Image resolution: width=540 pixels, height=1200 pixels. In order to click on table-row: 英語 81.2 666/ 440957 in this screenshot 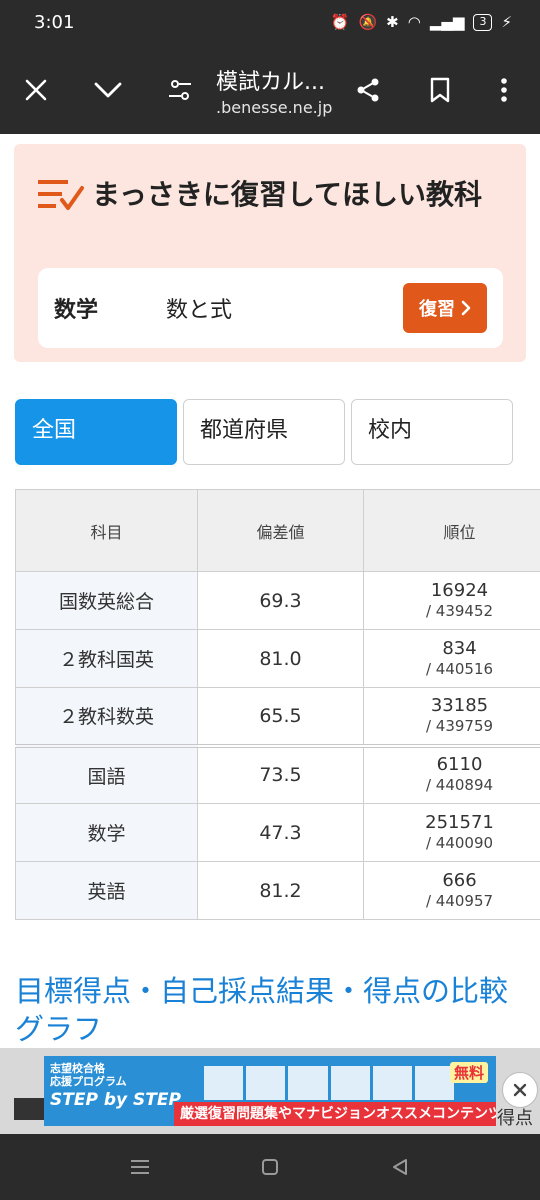, I will do `click(277, 890)`.